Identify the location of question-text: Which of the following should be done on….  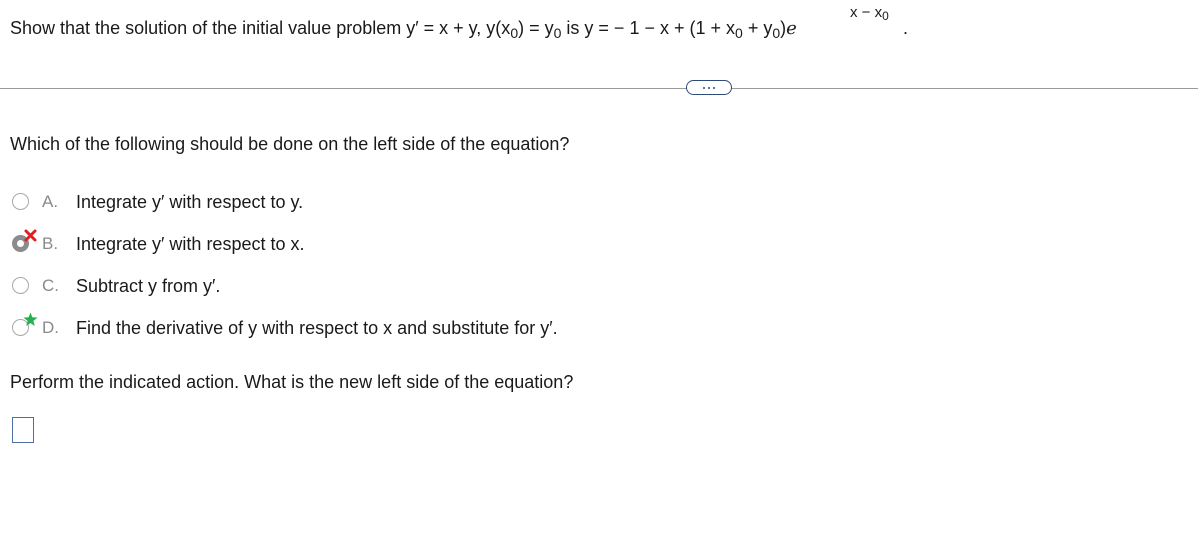
(290, 144).